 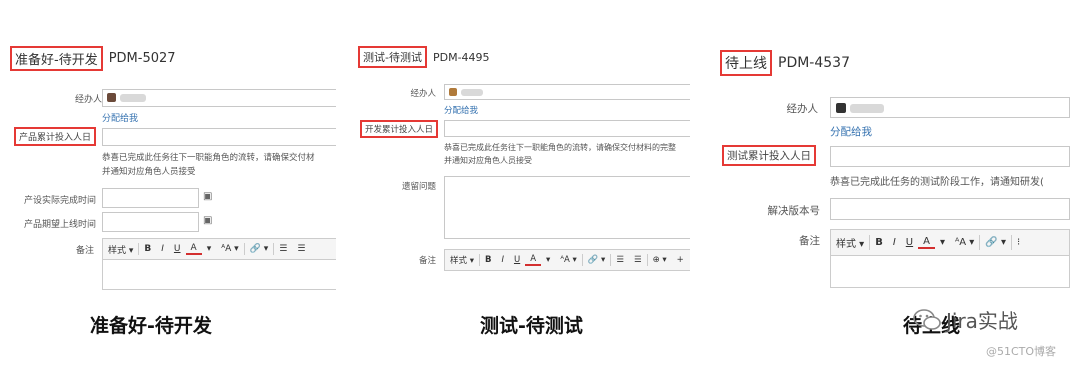 What do you see at coordinates (55, 136) in the screenshot?
I see `effort-label: 产品累计投入人日` at bounding box center [55, 136].